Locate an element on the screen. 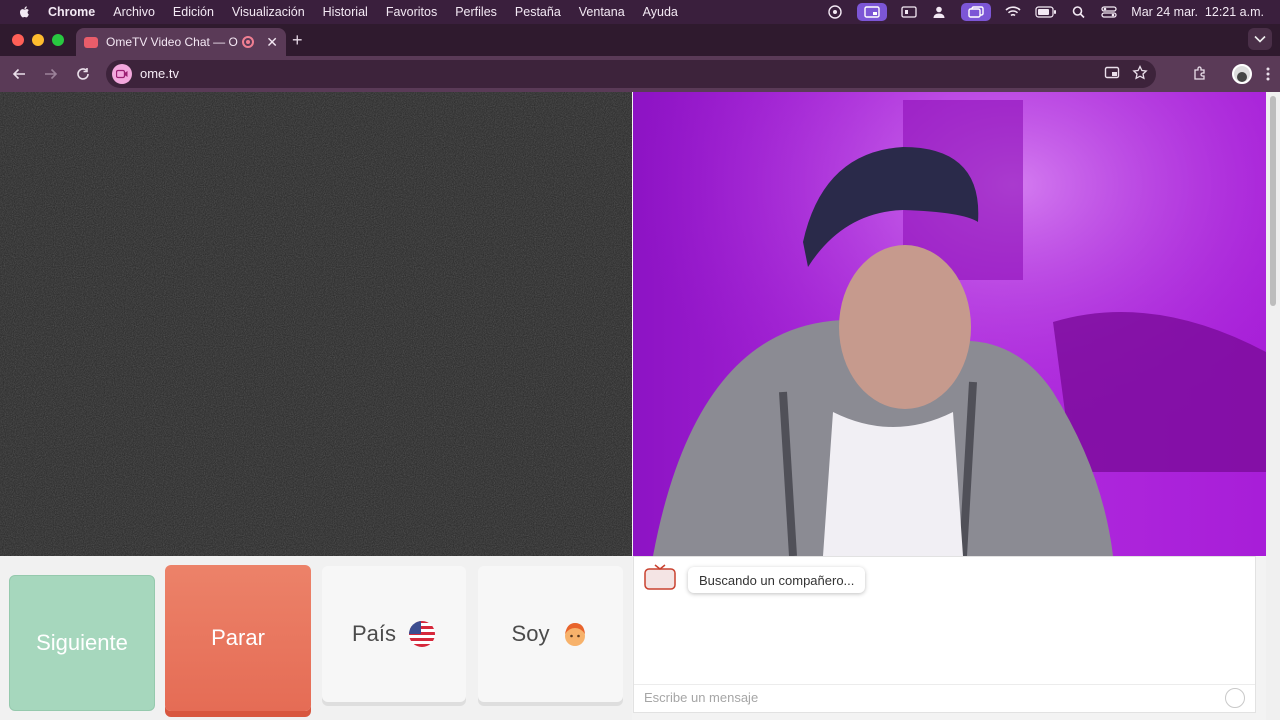 The width and height of the screenshot is (1280, 720). chat-message-input is located at coordinates (924, 697).